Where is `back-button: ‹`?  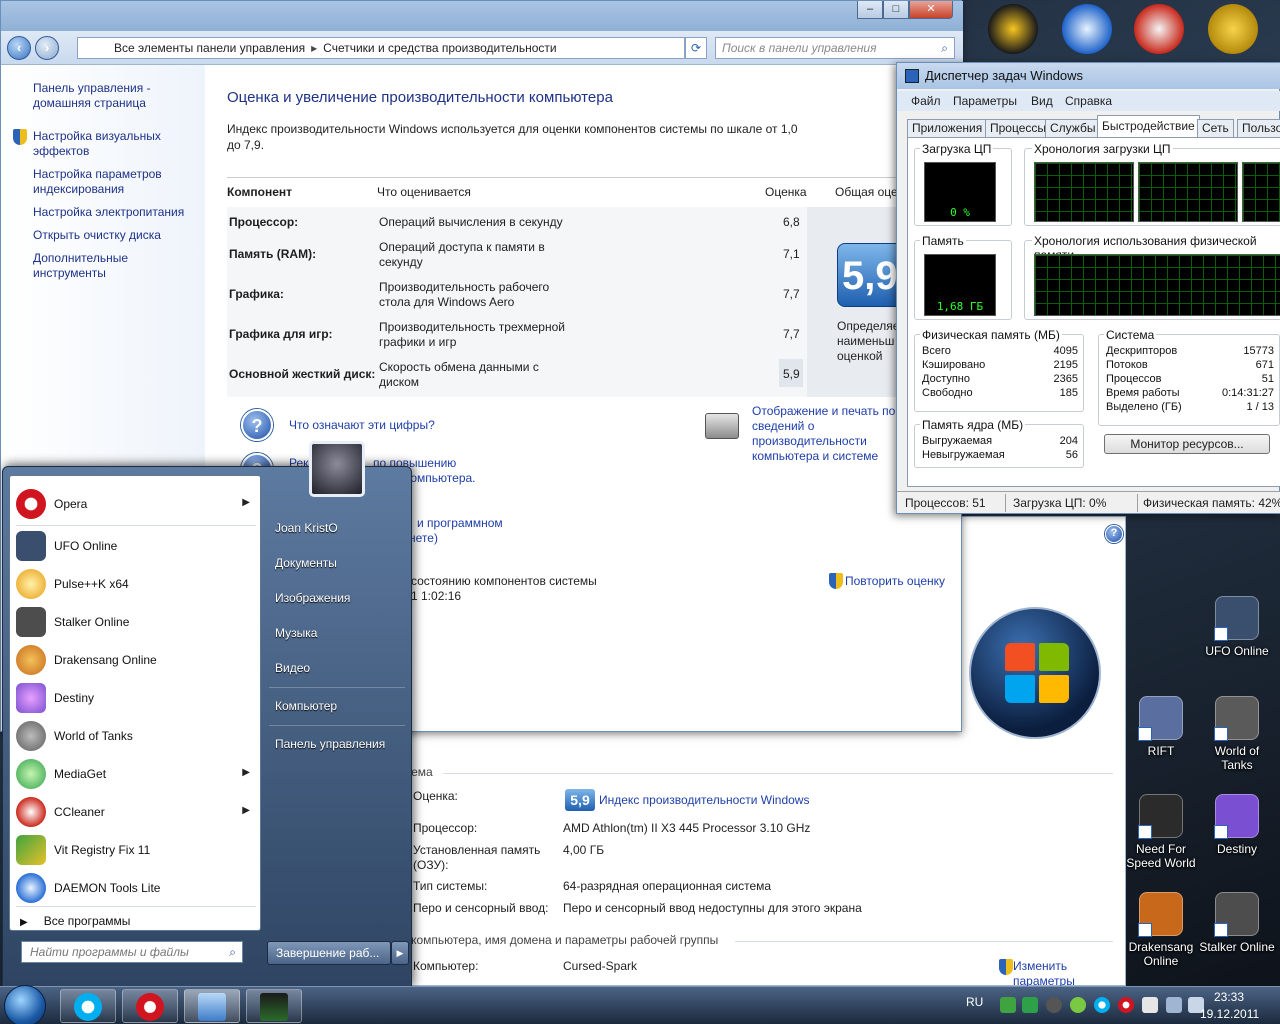
back-button: ‹ is located at coordinates (19, 48).